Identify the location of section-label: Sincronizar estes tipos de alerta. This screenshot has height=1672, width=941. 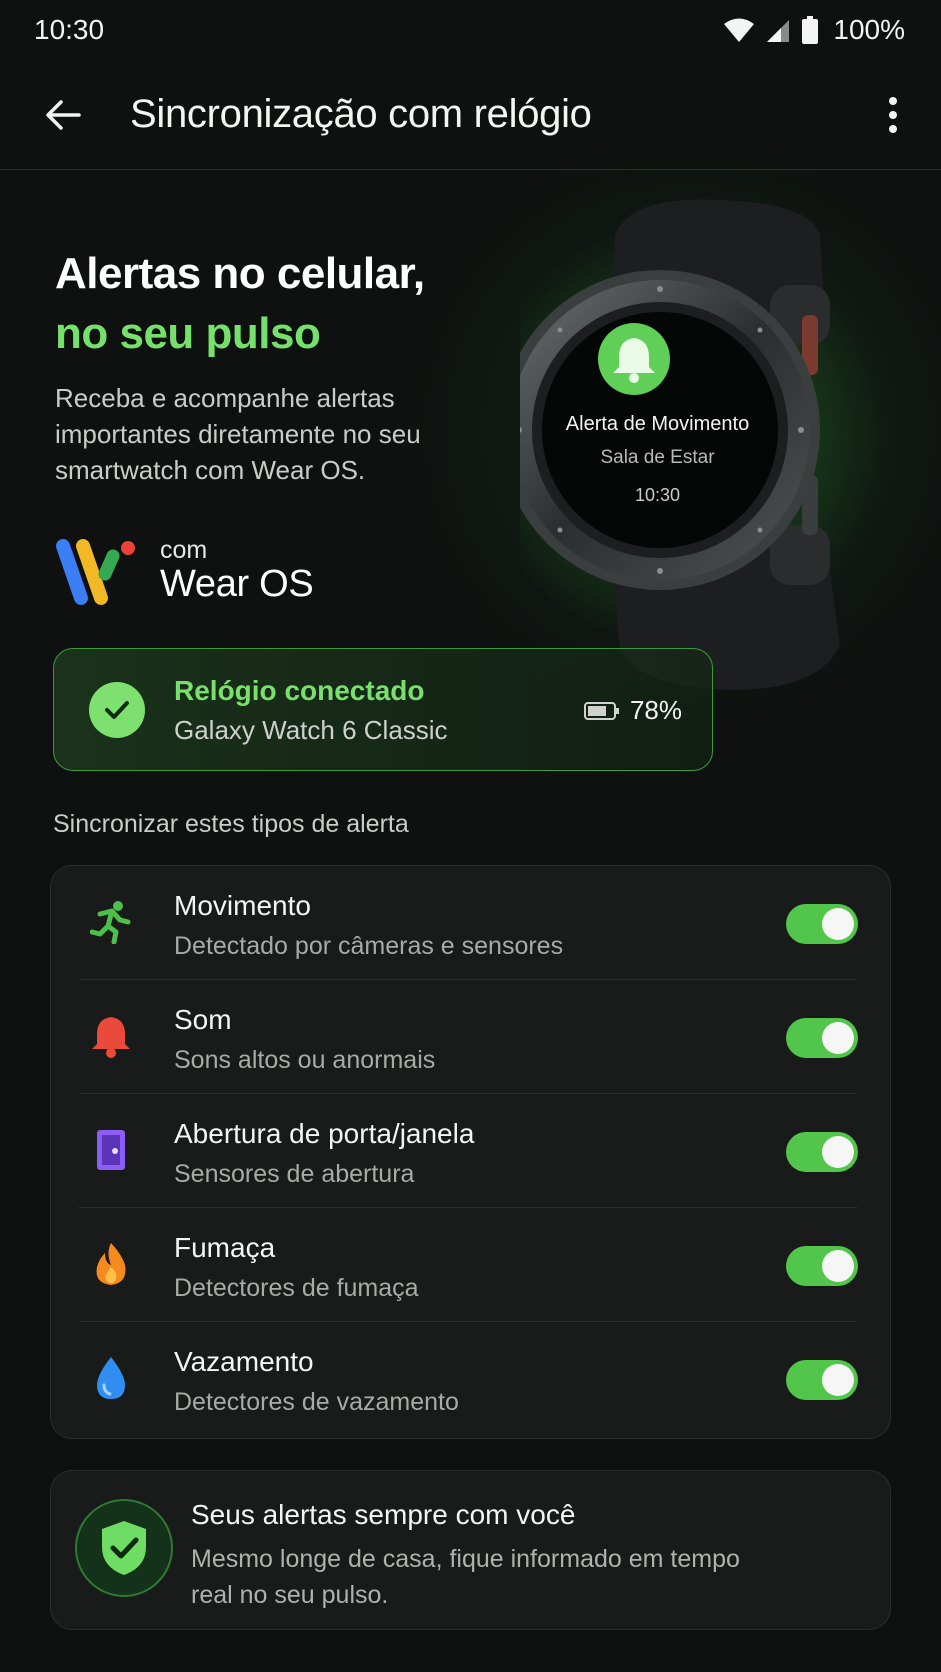
(231, 824).